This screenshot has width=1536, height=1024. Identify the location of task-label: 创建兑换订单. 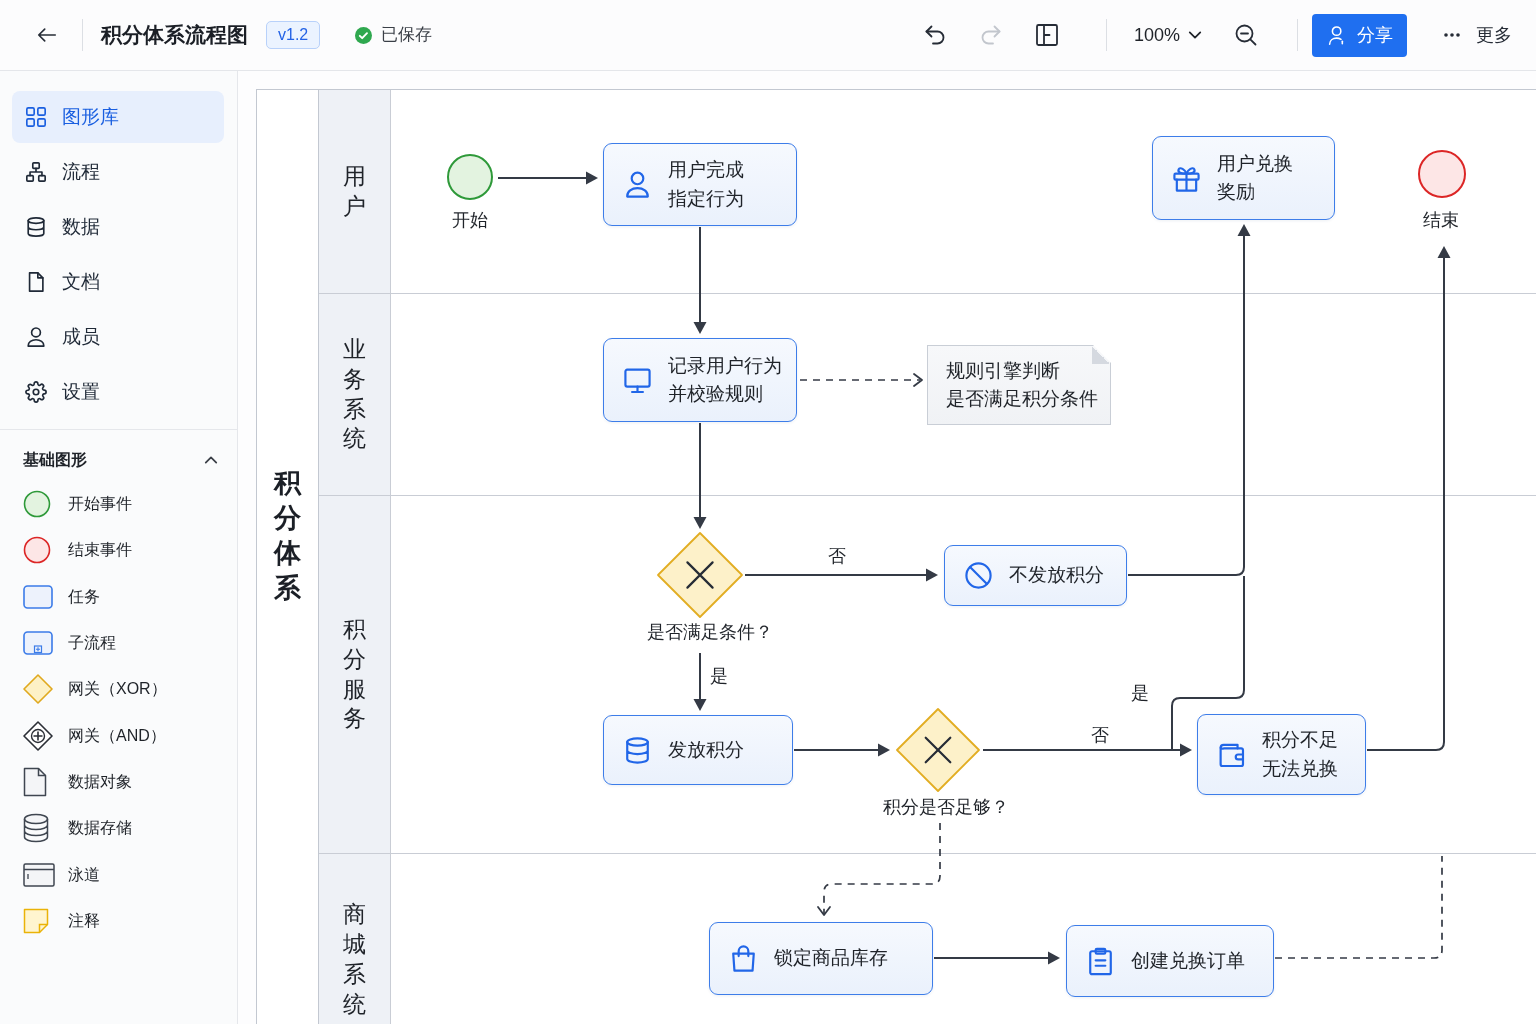
(1188, 960).